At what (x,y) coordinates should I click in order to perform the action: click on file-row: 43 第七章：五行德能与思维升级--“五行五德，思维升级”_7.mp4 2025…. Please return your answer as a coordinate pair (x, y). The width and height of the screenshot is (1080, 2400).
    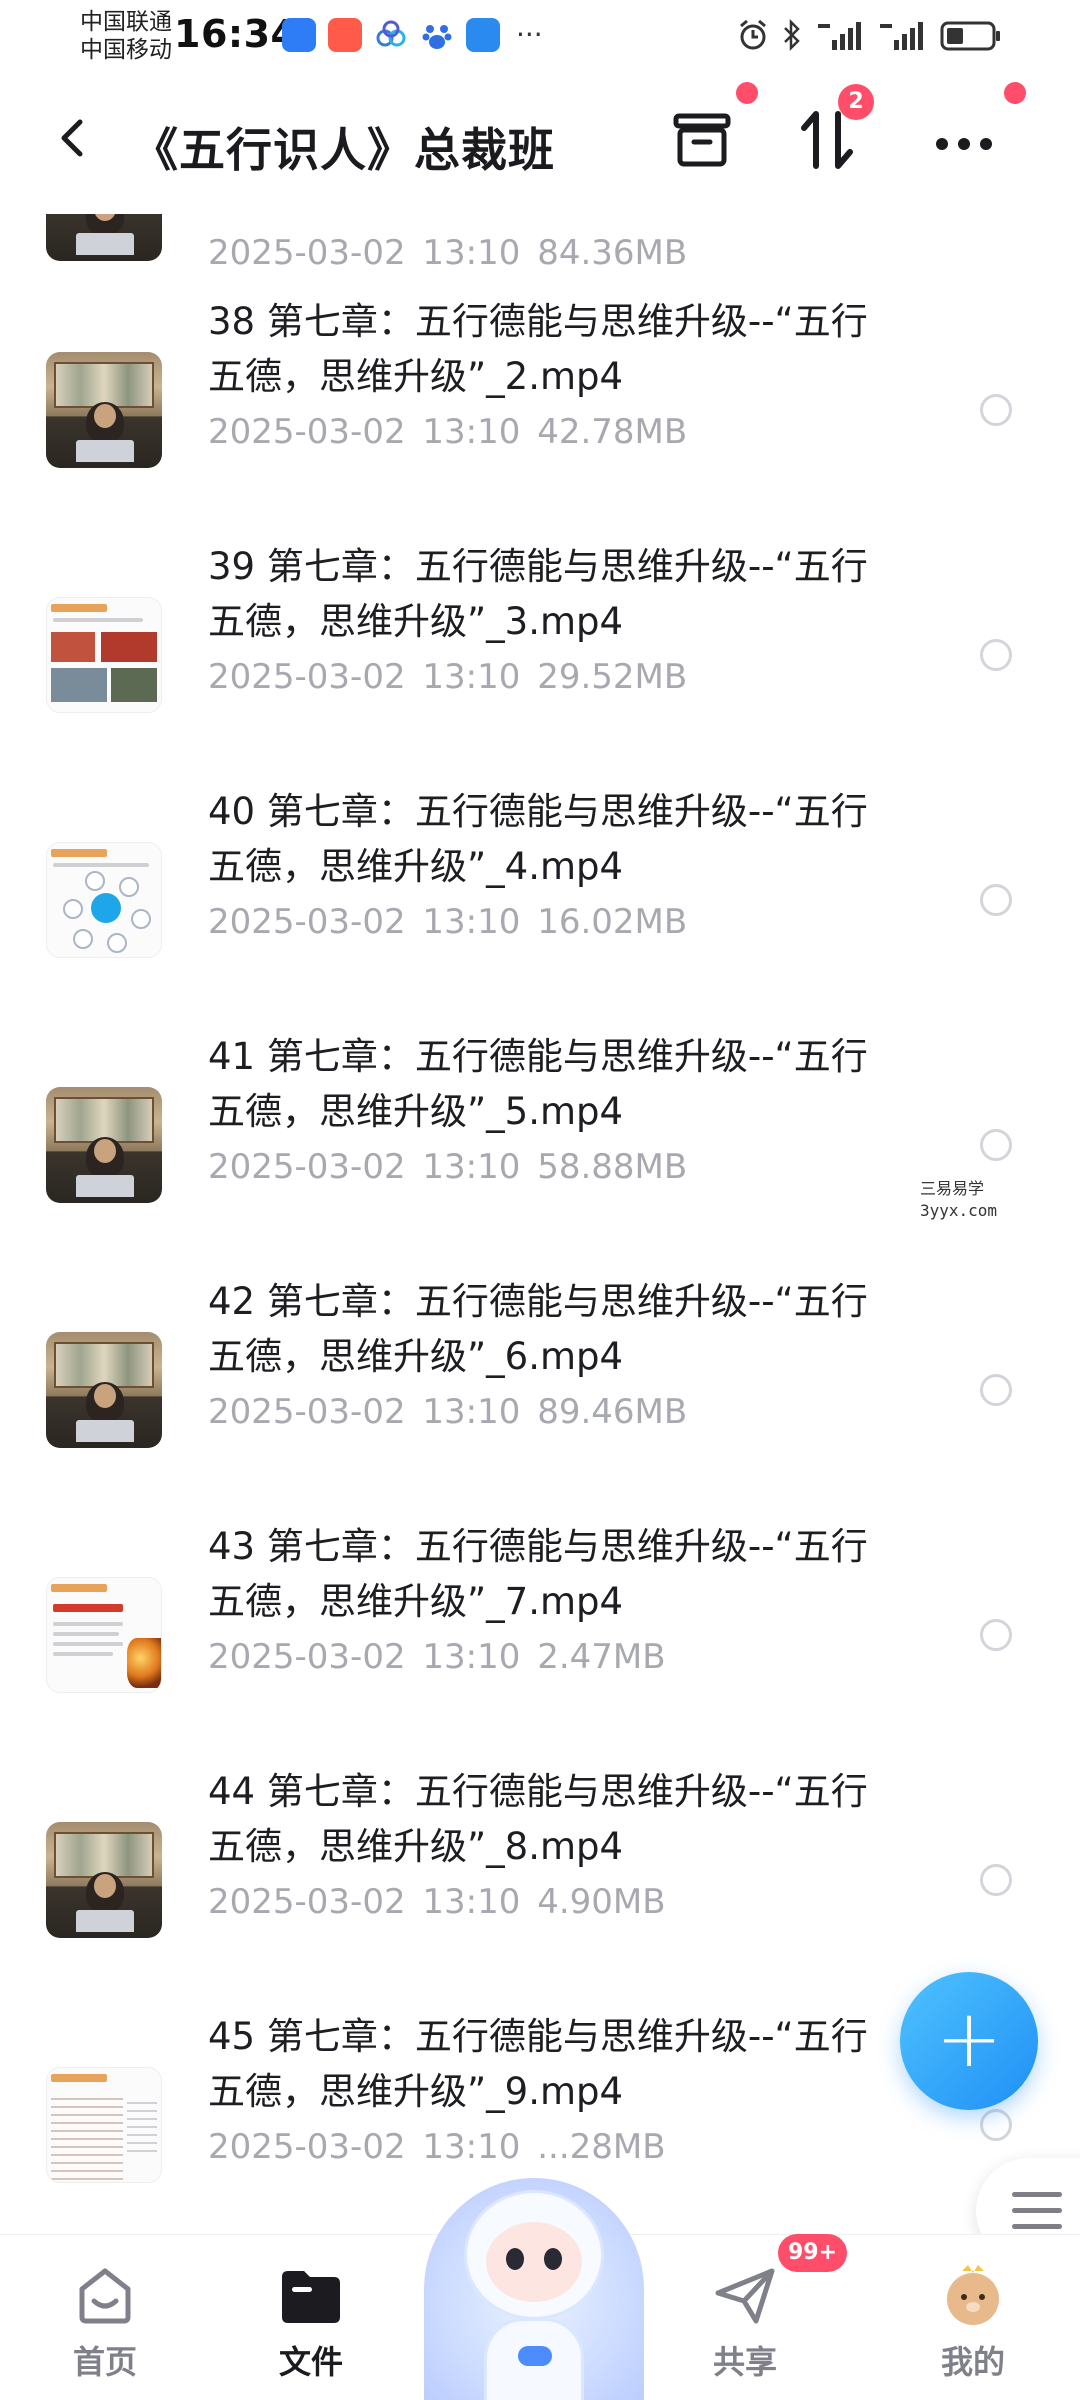
    Looking at the image, I should click on (540, 1631).